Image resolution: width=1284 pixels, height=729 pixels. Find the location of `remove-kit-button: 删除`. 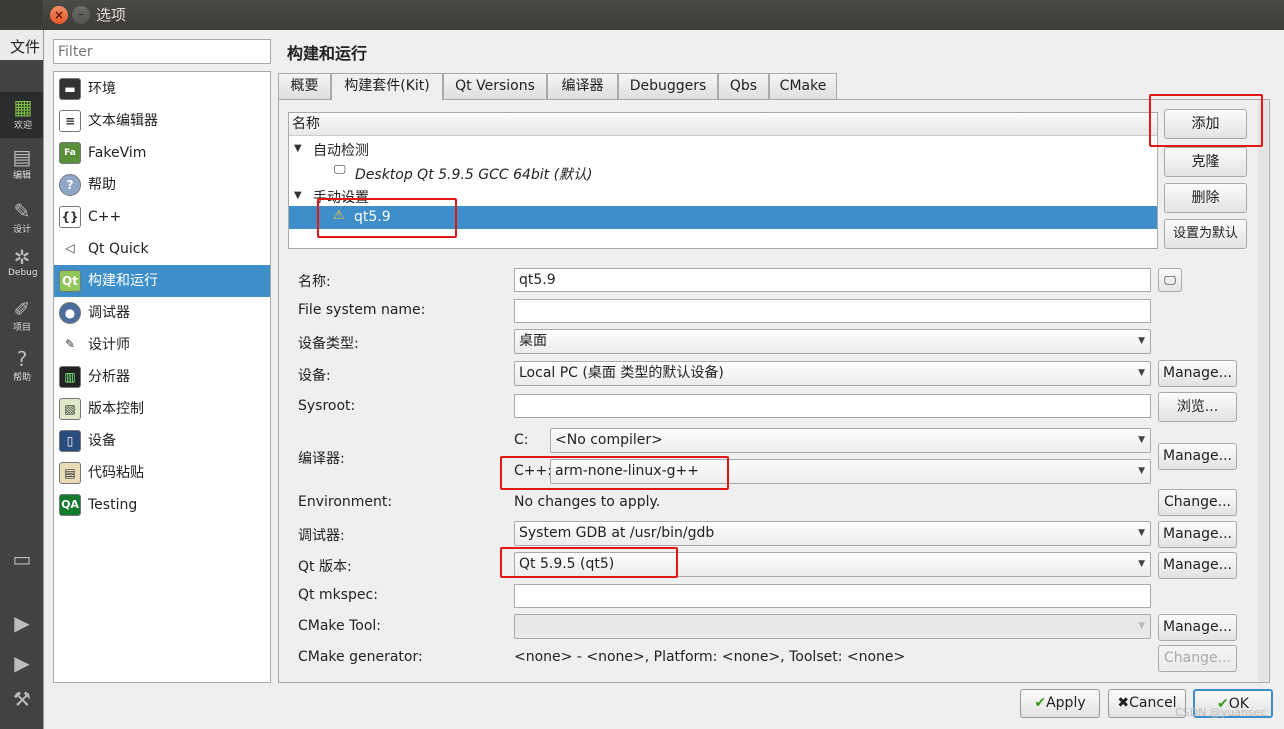

remove-kit-button: 删除 is located at coordinates (1205, 198).